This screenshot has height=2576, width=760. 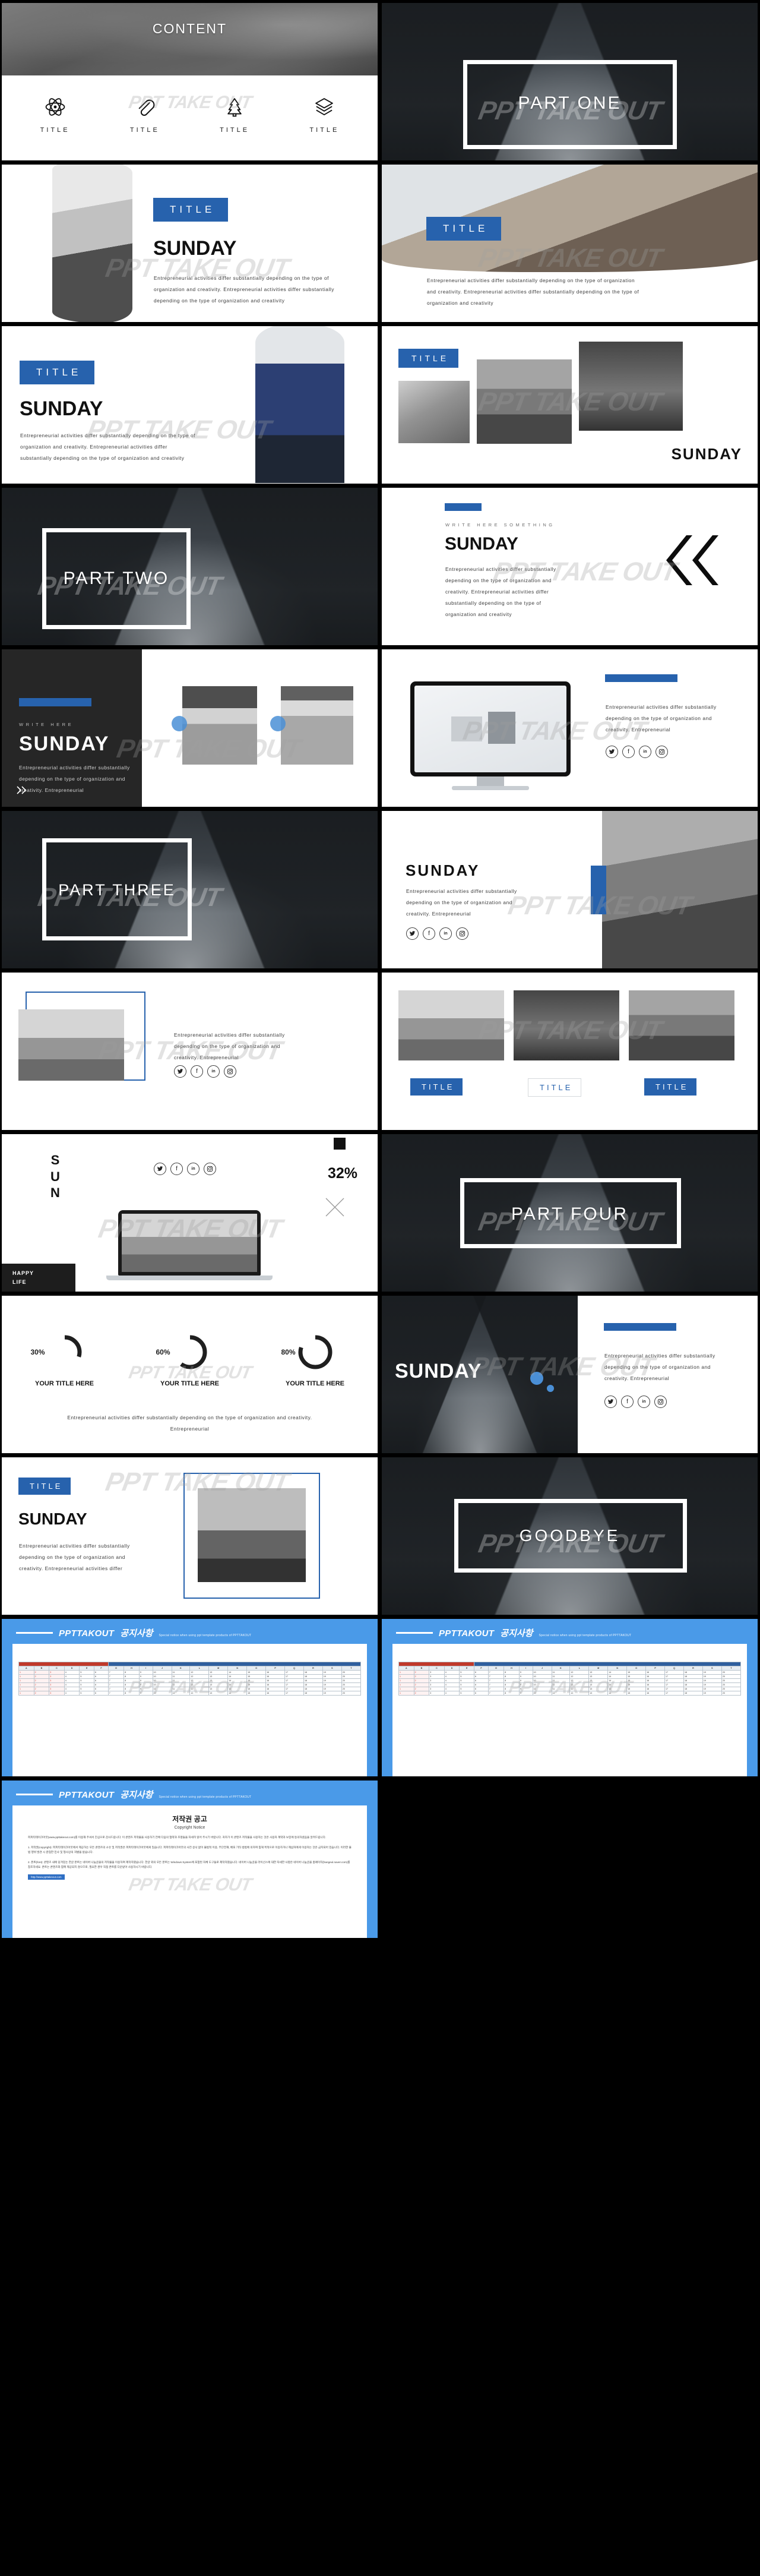 I want to click on slide-sun-laptop: S U N f in 32% HAPPY LIFE PPT TAKE OUT, so click(x=190, y=1213).